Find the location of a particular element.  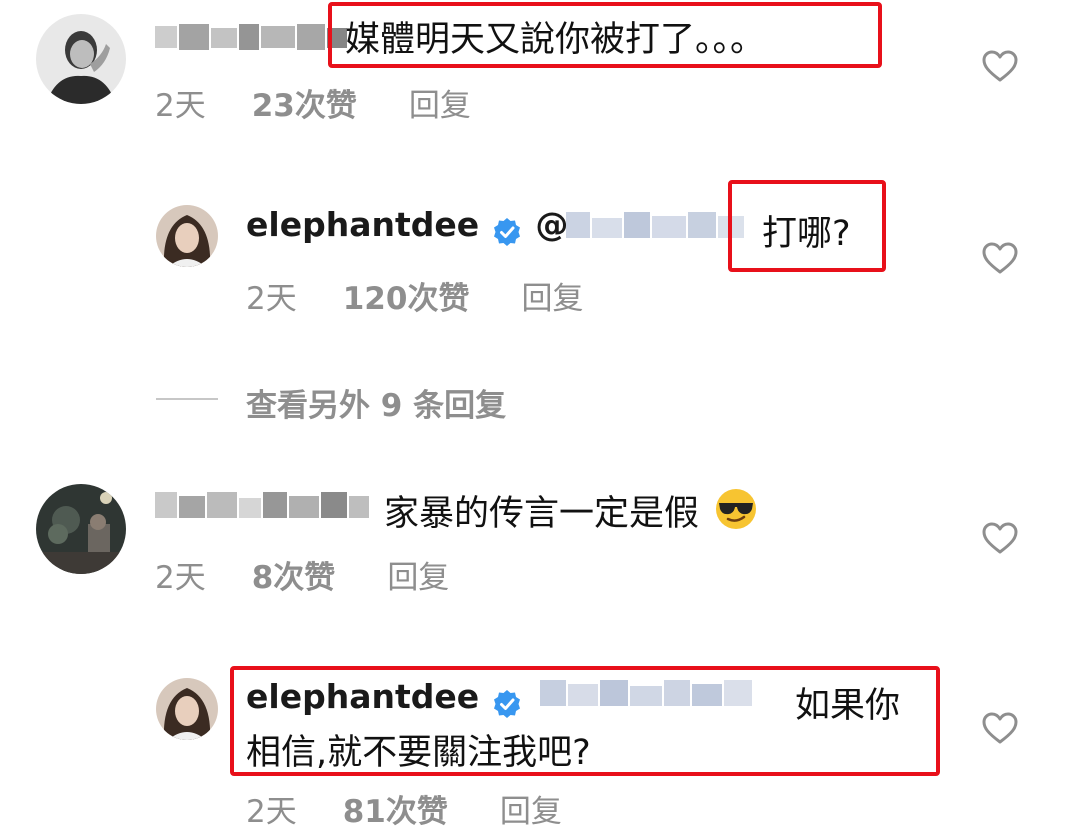

reply-text: 打哪? is located at coordinates (806, 234).